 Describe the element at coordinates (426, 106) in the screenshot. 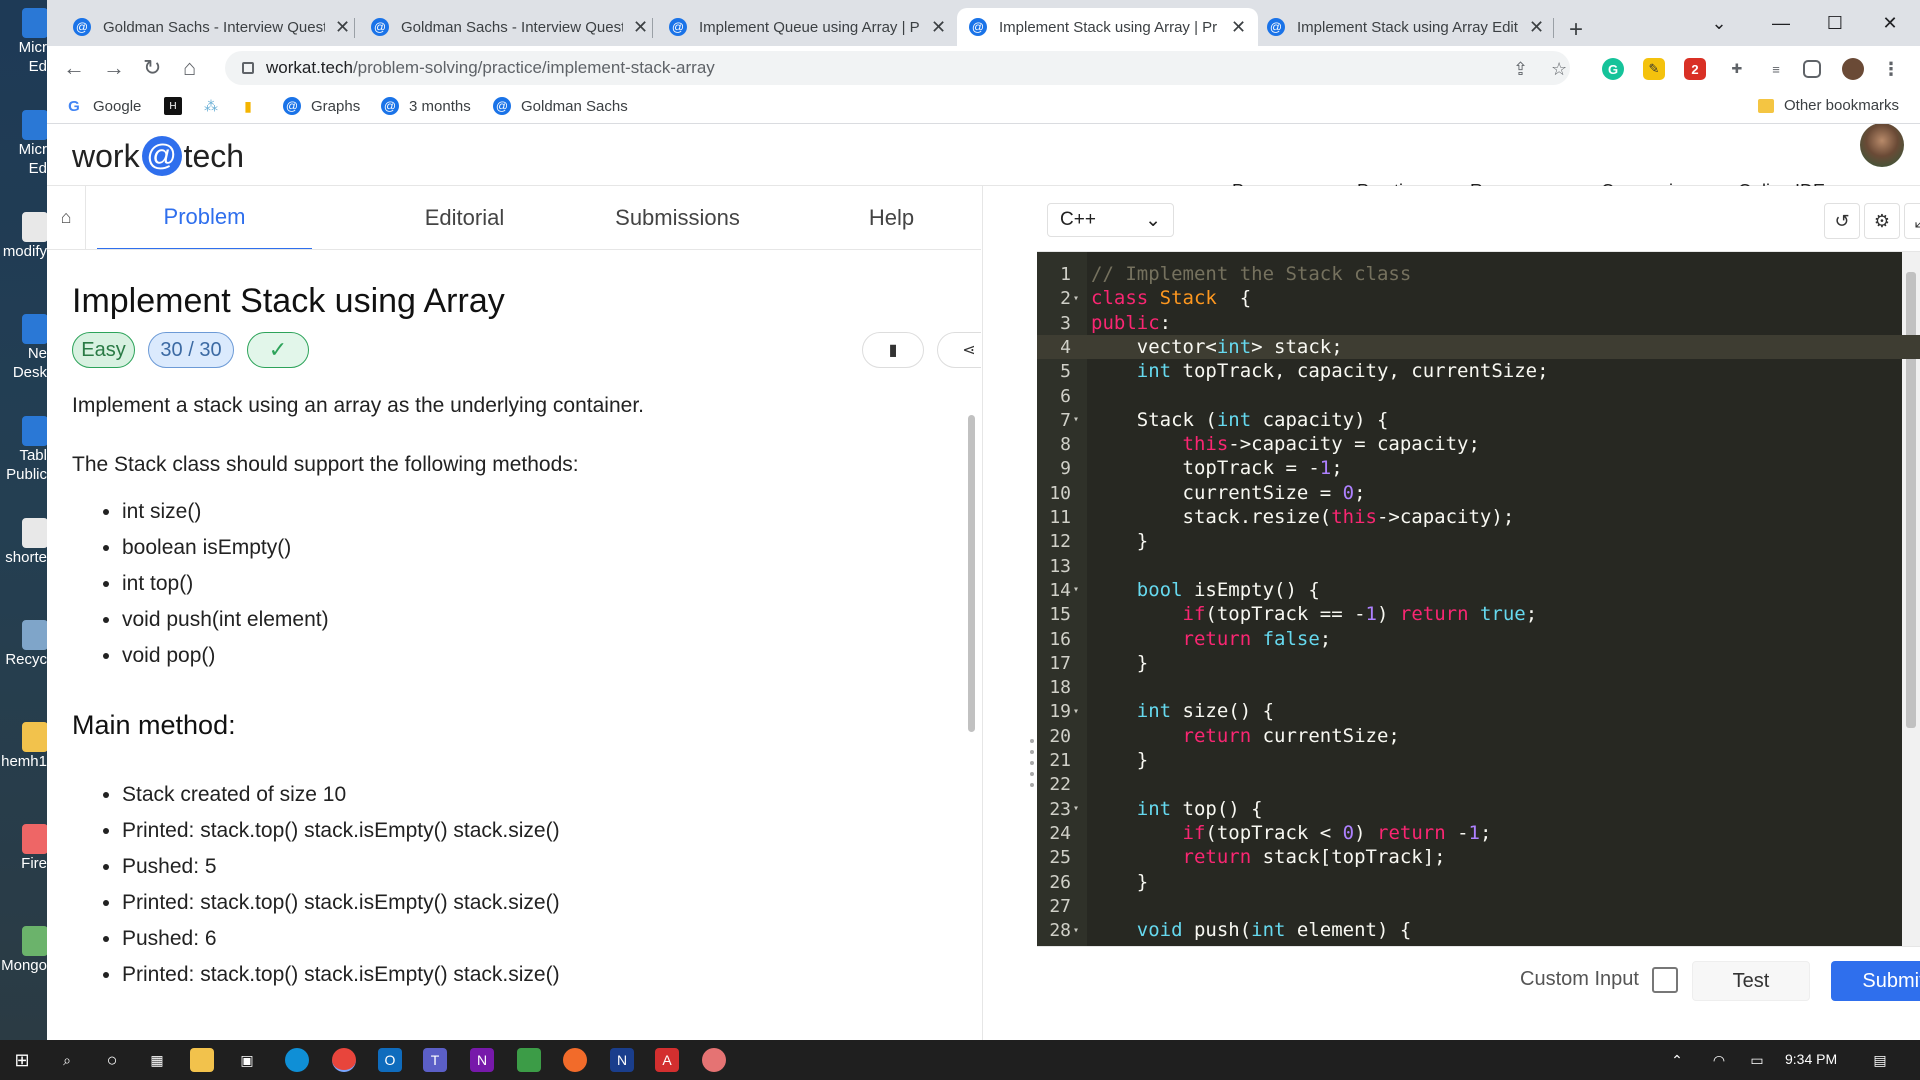

I see `bookmark-3-months: @ 3 months` at that location.